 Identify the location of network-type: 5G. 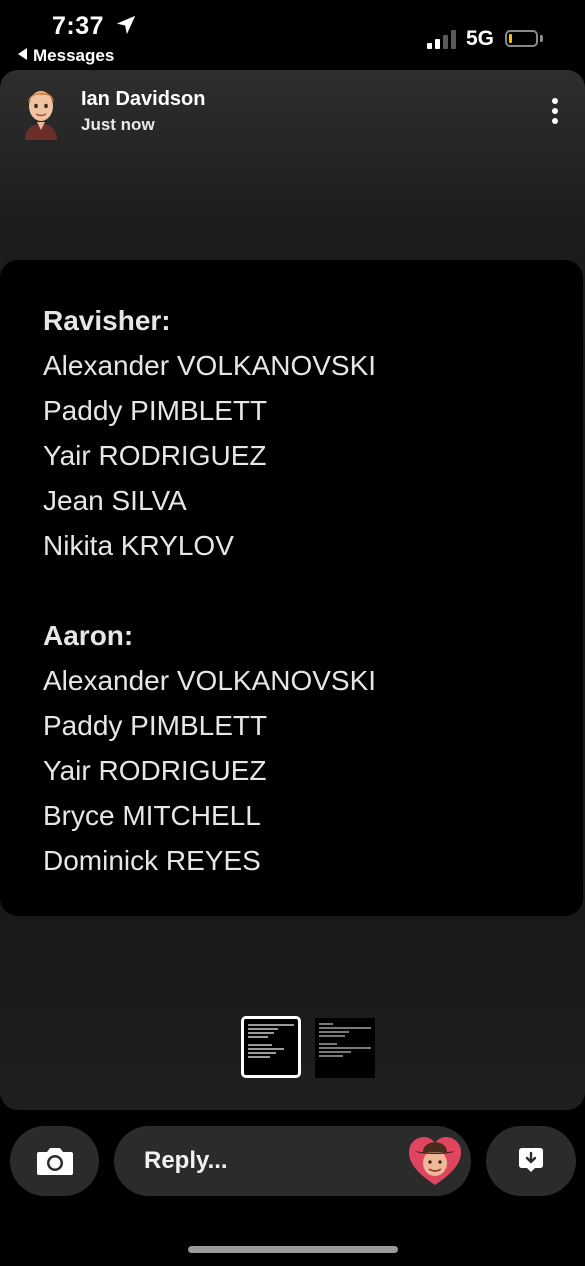
(480, 38).